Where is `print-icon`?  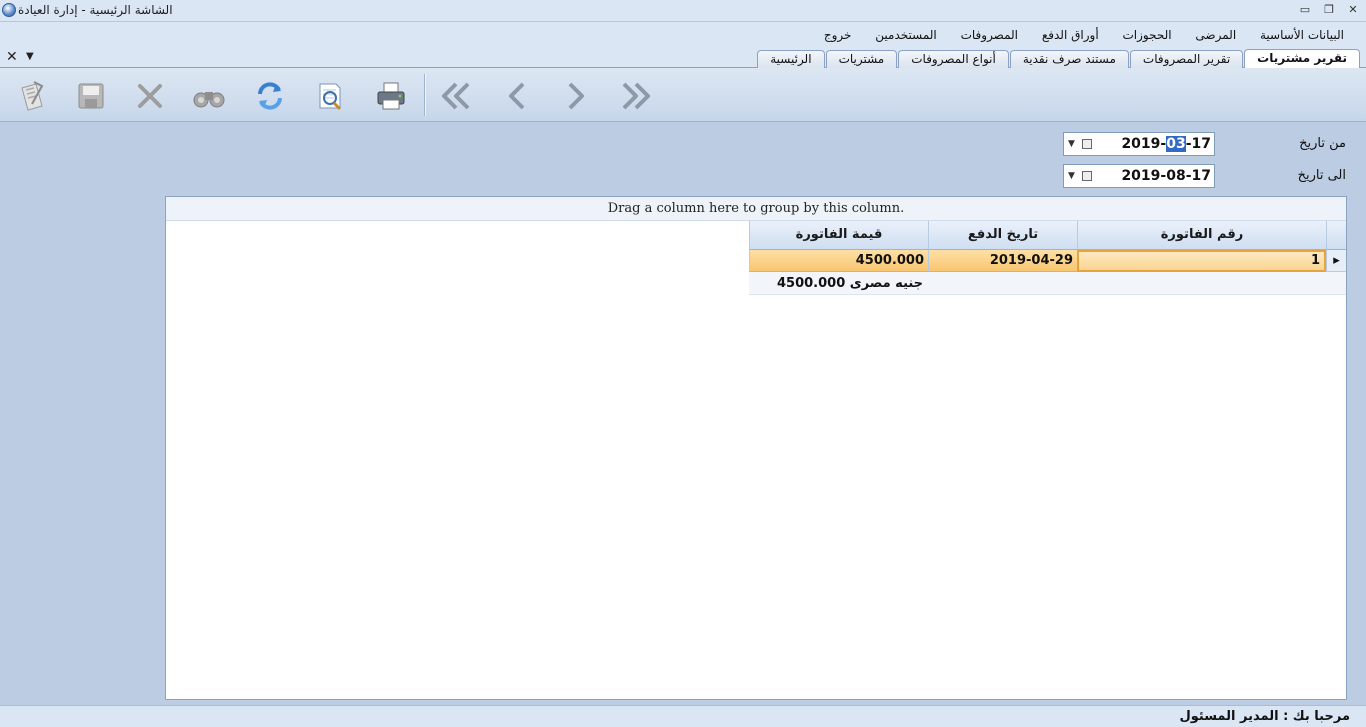 print-icon is located at coordinates (391, 96).